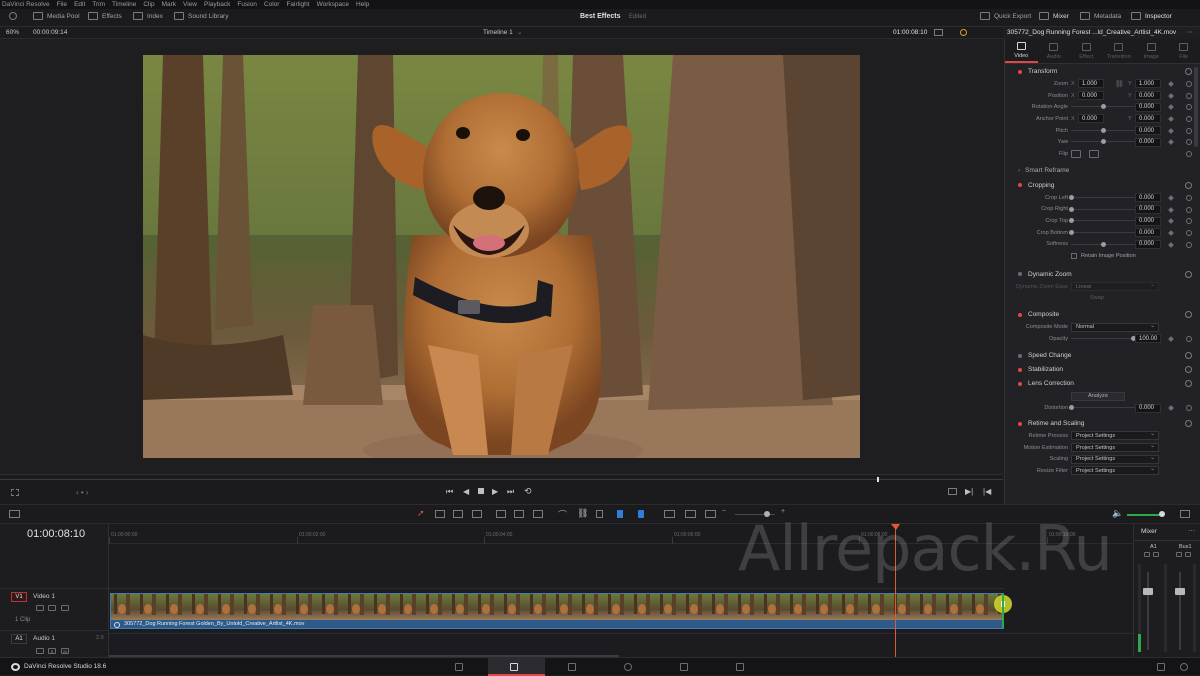 The image size is (1200, 676). I want to click on opacity-slider, so click(1103, 338).